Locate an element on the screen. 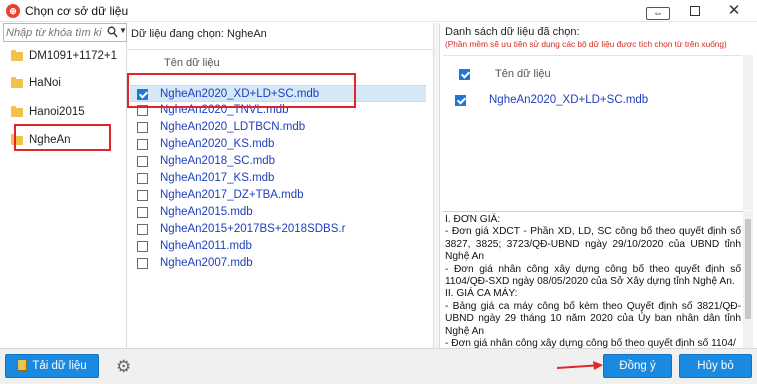  app-logo-icon: ⊕ is located at coordinates (13, 11).